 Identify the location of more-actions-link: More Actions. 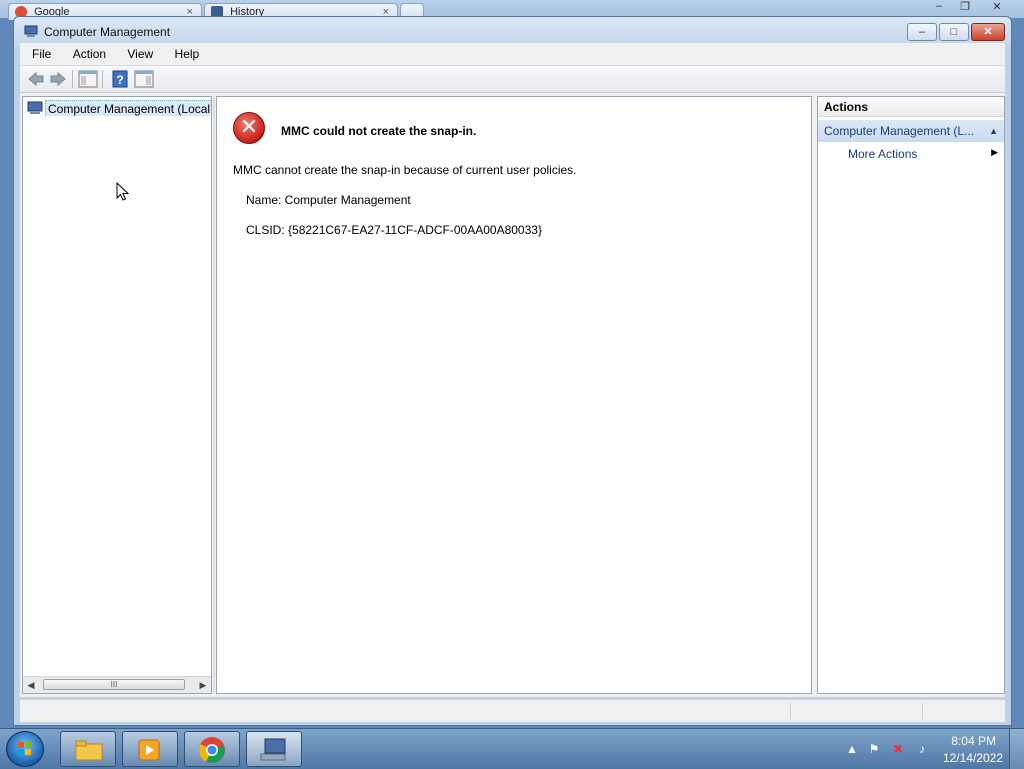
(882, 154).